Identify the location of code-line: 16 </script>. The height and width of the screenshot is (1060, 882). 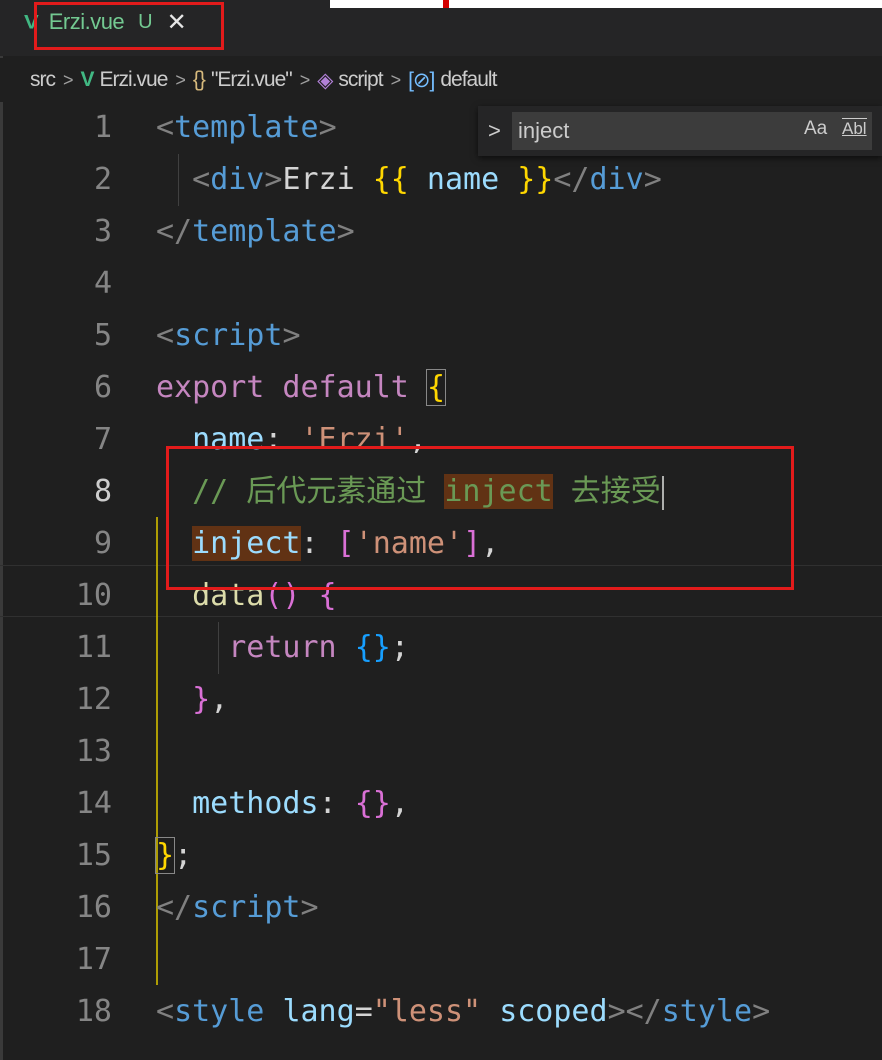
(441, 908).